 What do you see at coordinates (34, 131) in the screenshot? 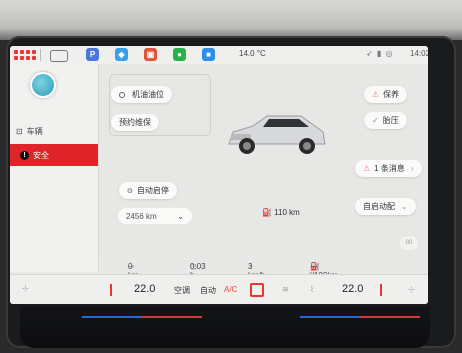
I see `sidebar-item-label: 车辆` at bounding box center [34, 131].